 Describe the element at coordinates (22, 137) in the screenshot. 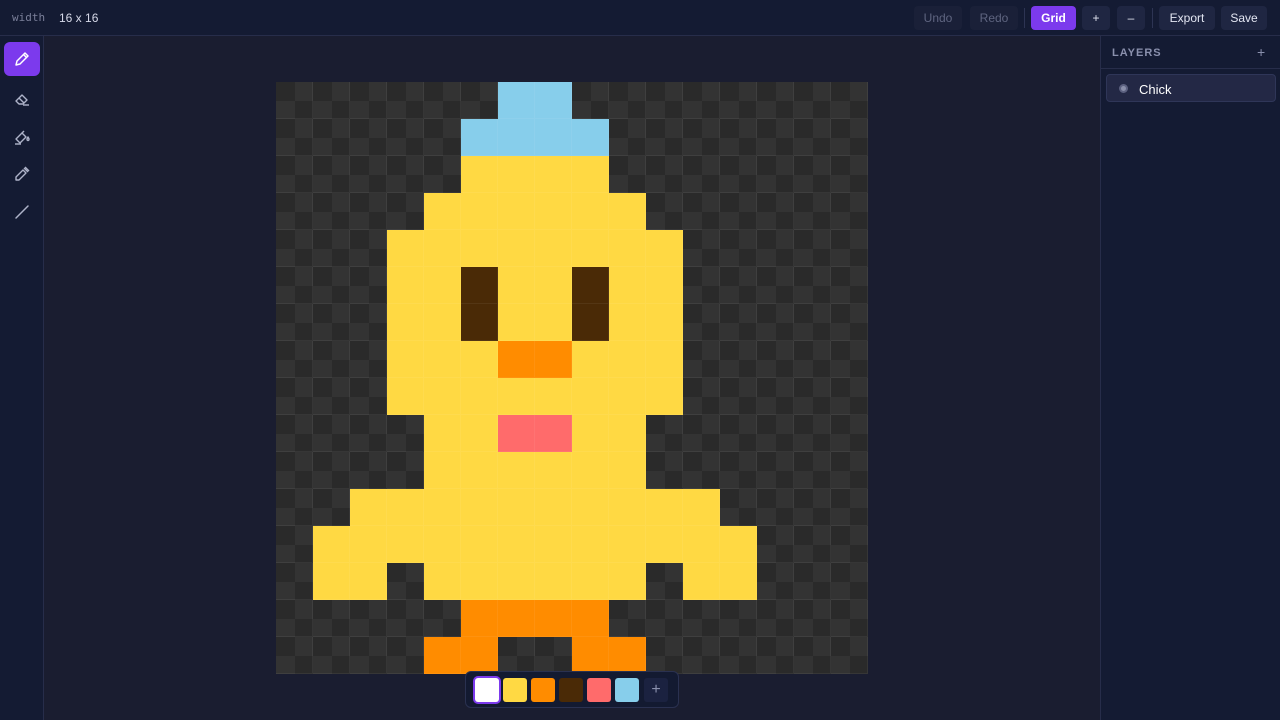

I see `fill-tool` at that location.